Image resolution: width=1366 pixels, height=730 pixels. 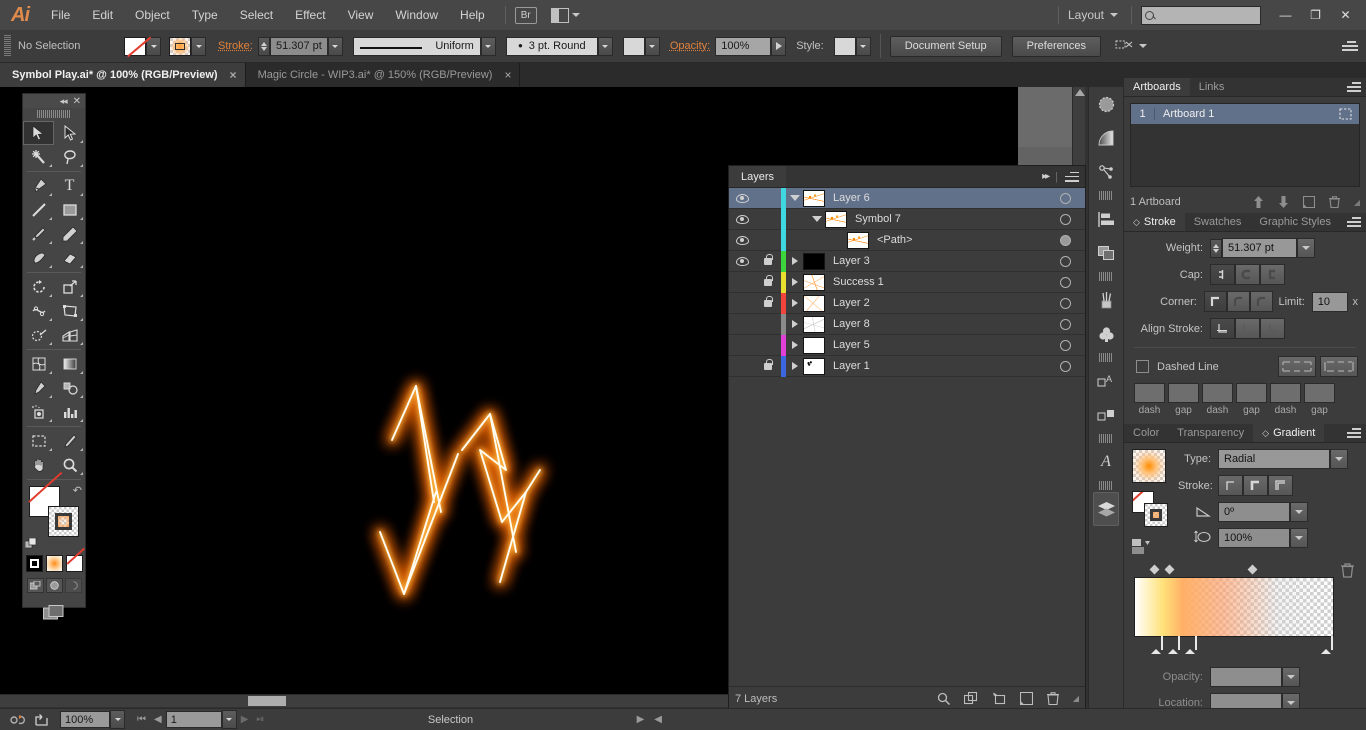 I want to click on gradient-aspect-dropdown, so click(x=1299, y=538).